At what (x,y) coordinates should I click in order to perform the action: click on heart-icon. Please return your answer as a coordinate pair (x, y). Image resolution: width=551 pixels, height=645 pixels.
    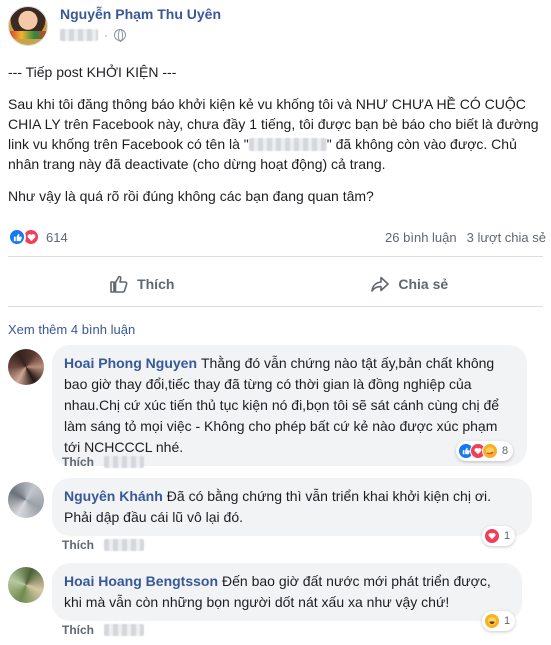
    Looking at the image, I should click on (492, 536).